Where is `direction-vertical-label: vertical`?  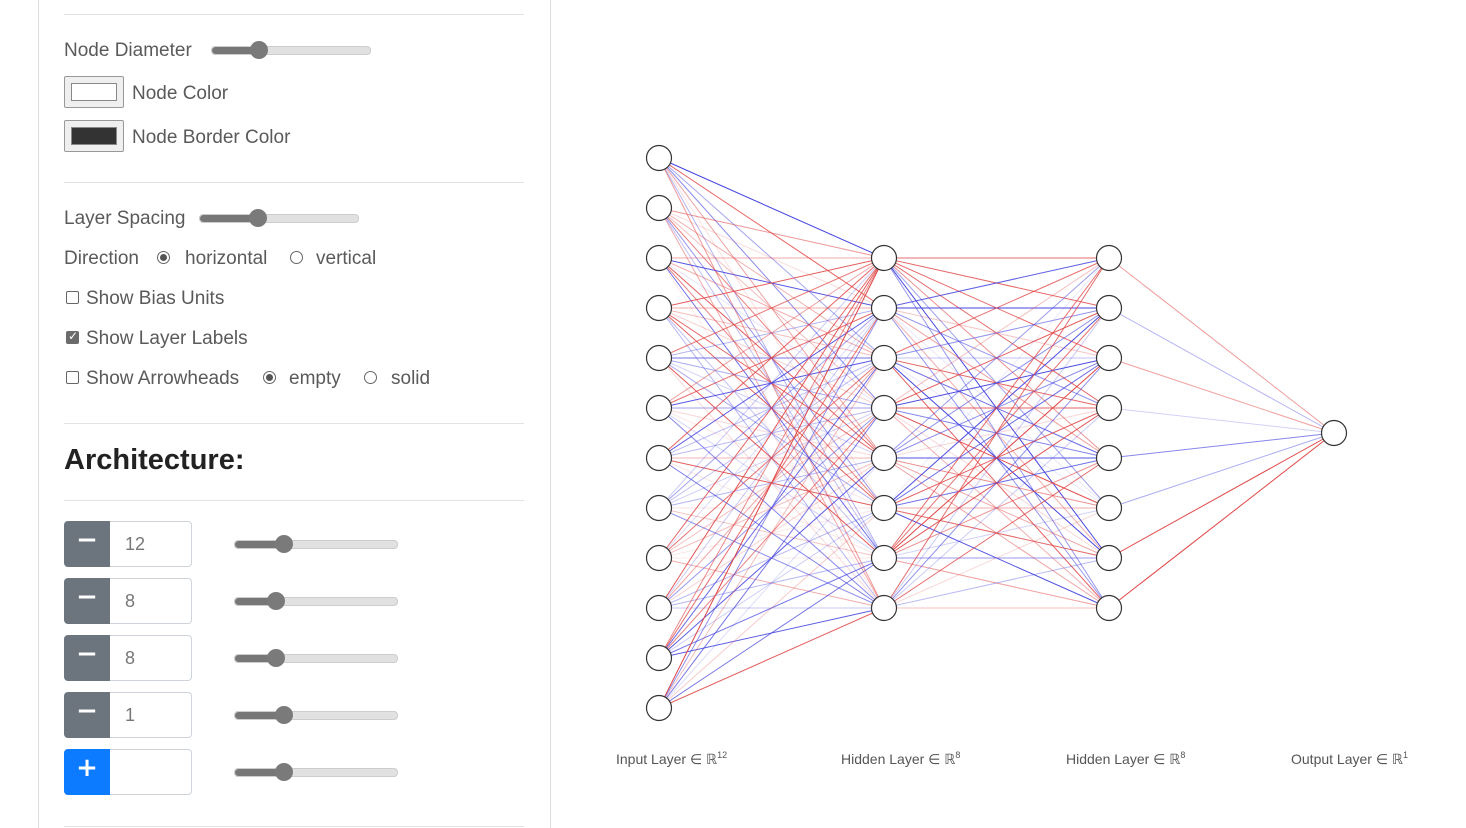 direction-vertical-label: vertical is located at coordinates (346, 259).